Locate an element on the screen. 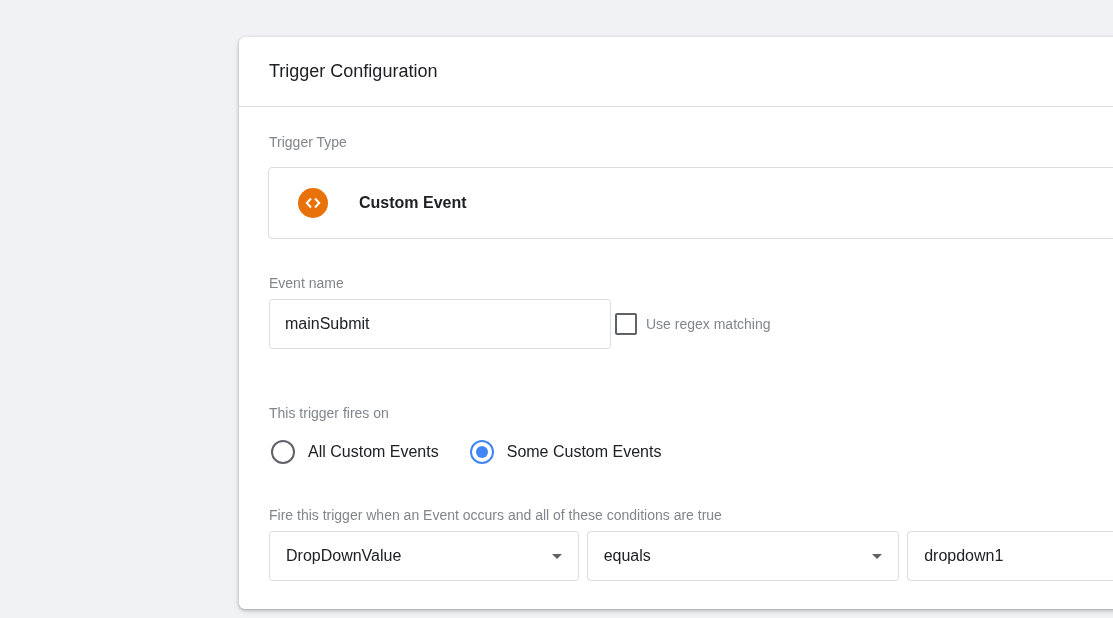  field-label: Event name is located at coordinates (307, 283).